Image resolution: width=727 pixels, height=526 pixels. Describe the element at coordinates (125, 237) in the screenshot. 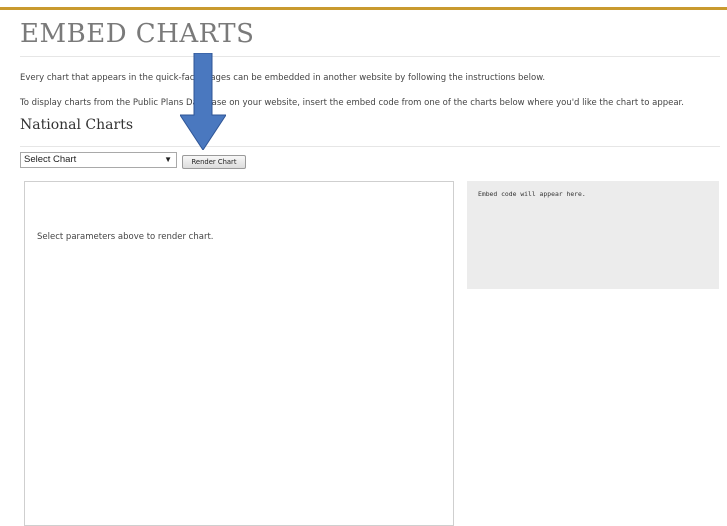

I see `chart-placeholder-text: Select parameters above to render chart.` at that location.